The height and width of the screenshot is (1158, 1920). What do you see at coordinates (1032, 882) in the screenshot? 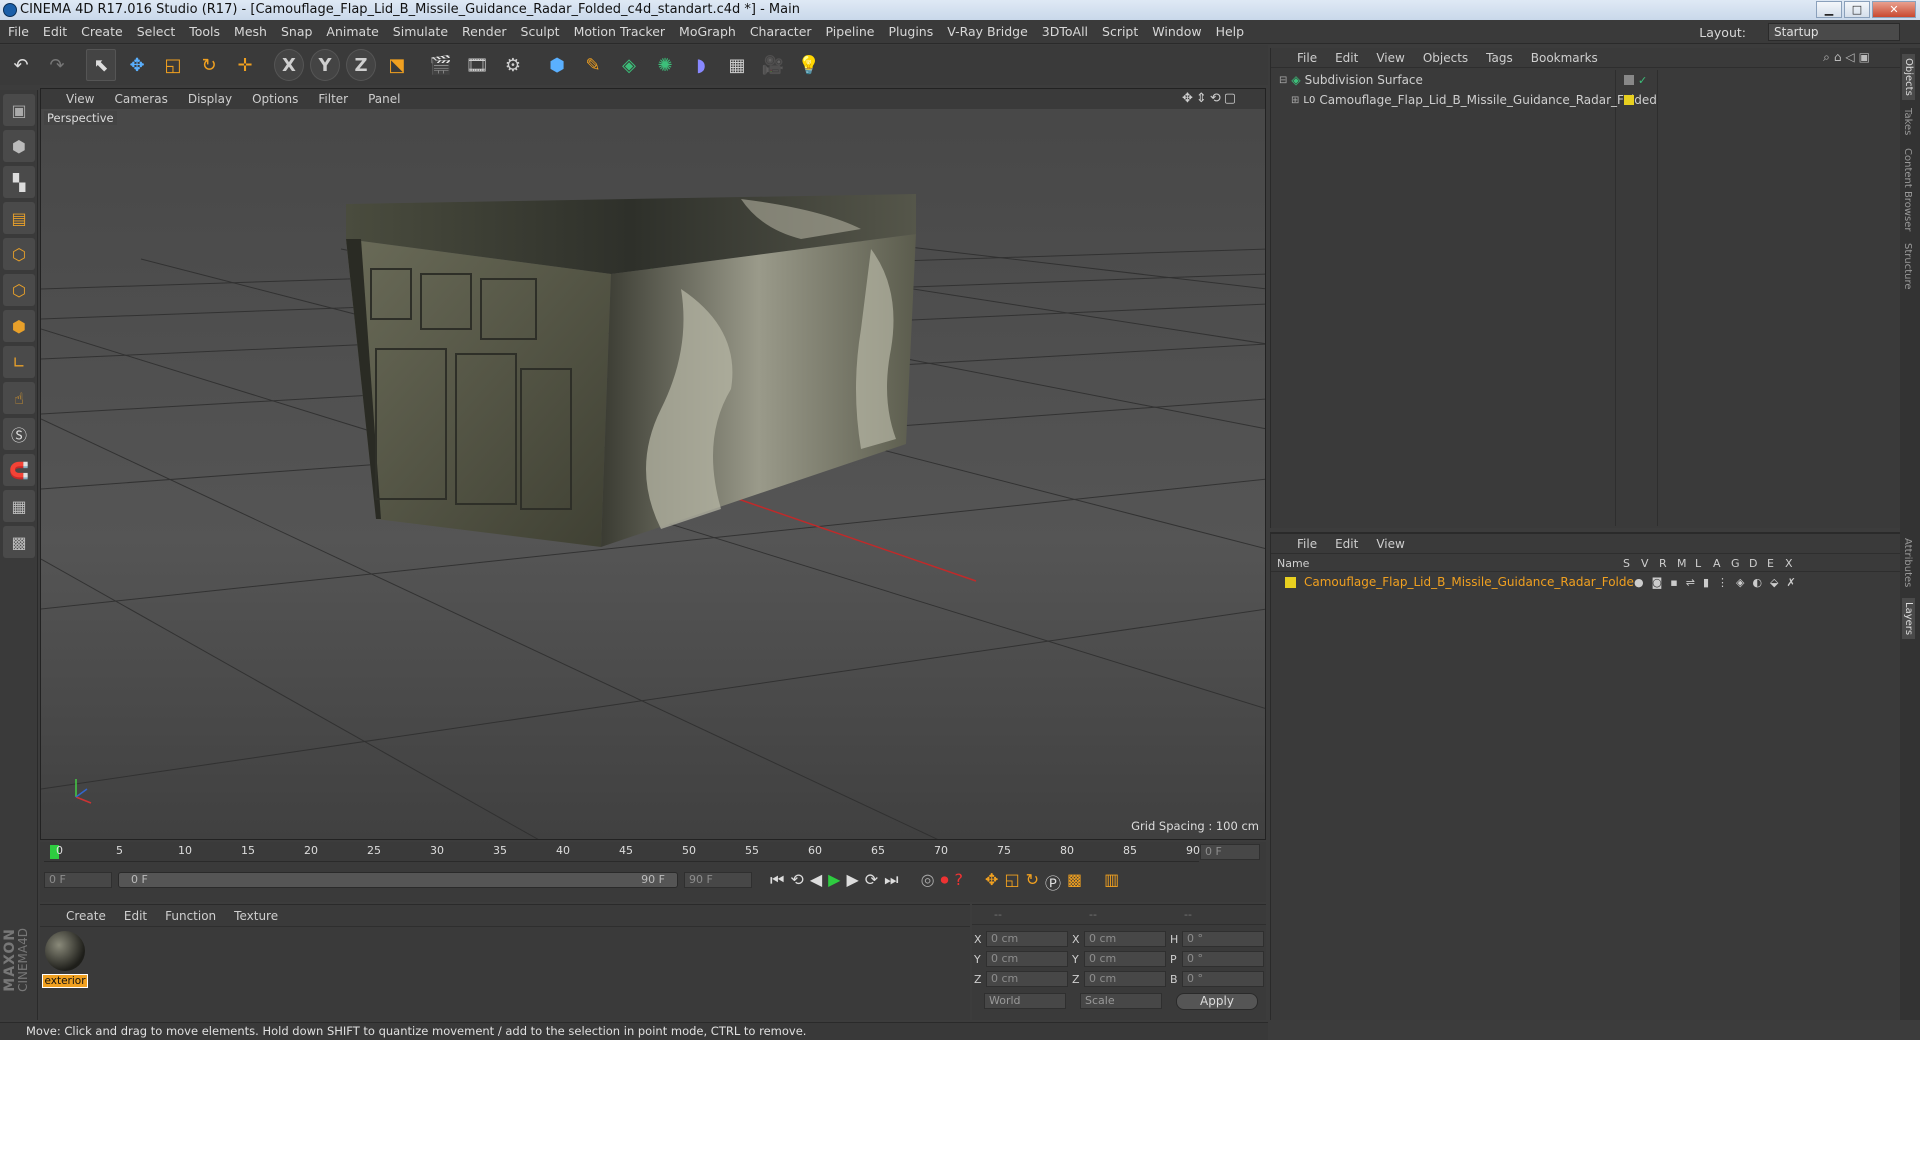
I see `key-rotation-icon: ↻` at bounding box center [1032, 882].